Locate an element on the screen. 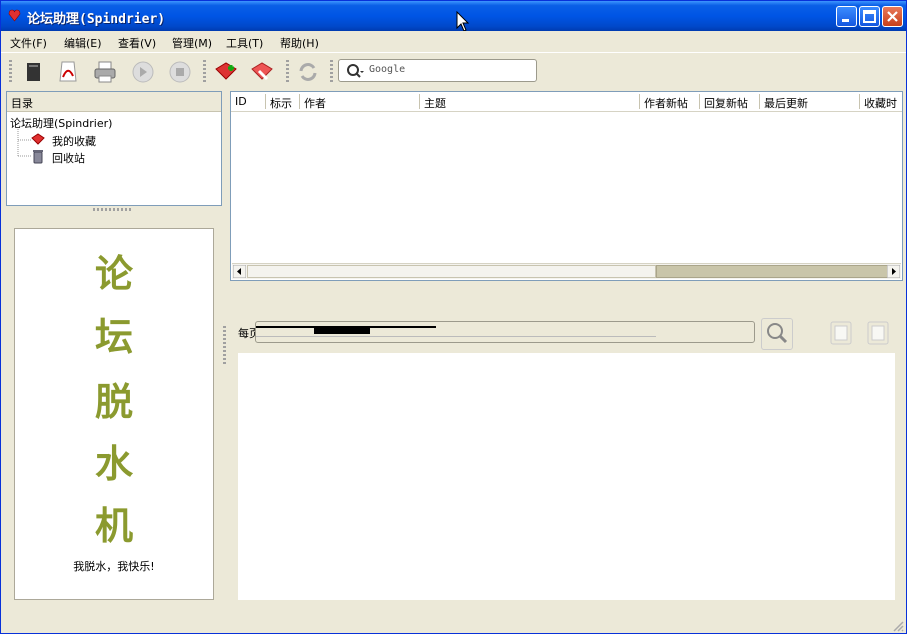 This screenshot has height=634, width=907. title-bar: 论坛助理(Spindrier) is located at coordinates (453, 16).